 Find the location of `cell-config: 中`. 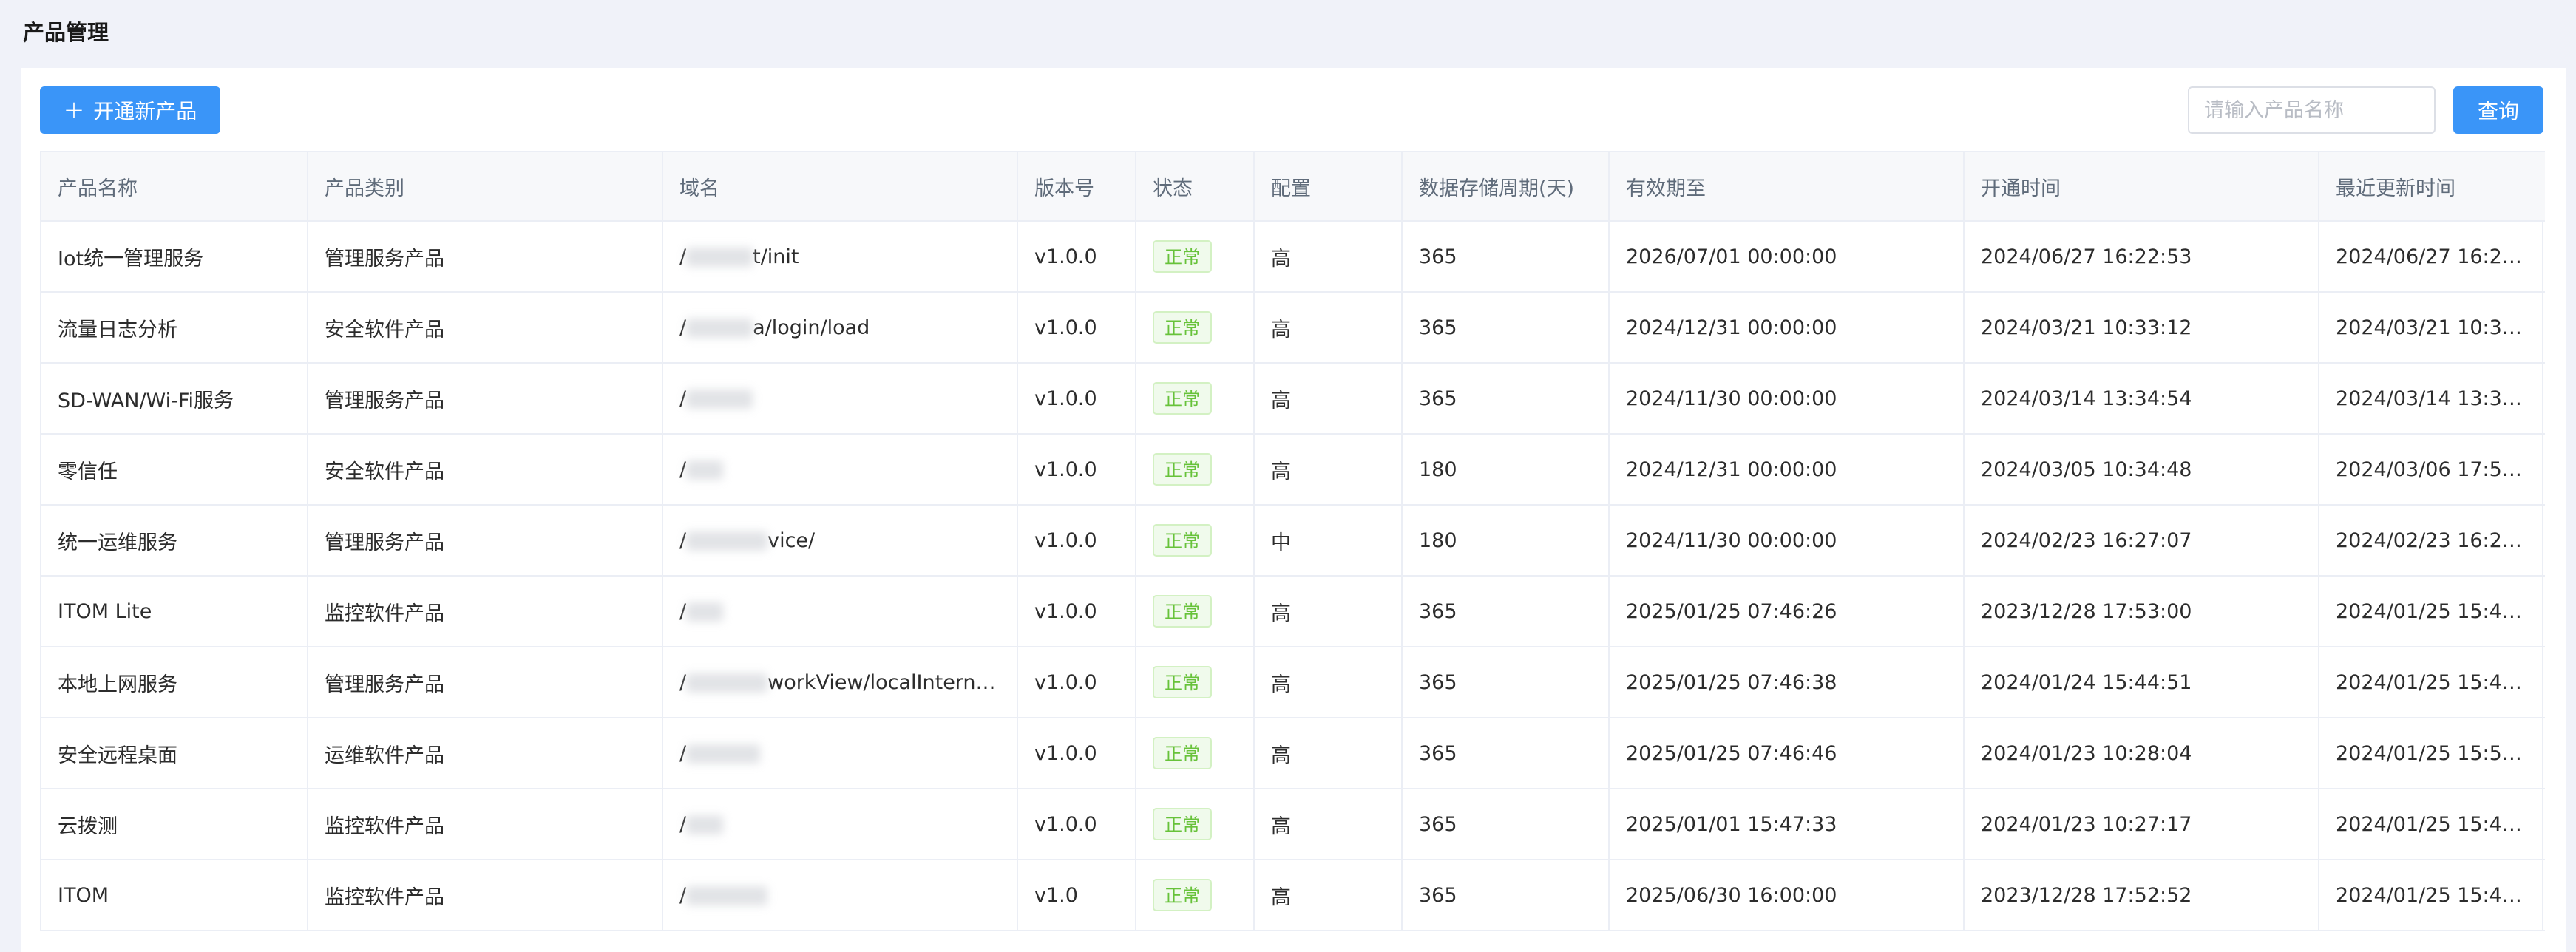

cell-config: 中 is located at coordinates (1328, 541).